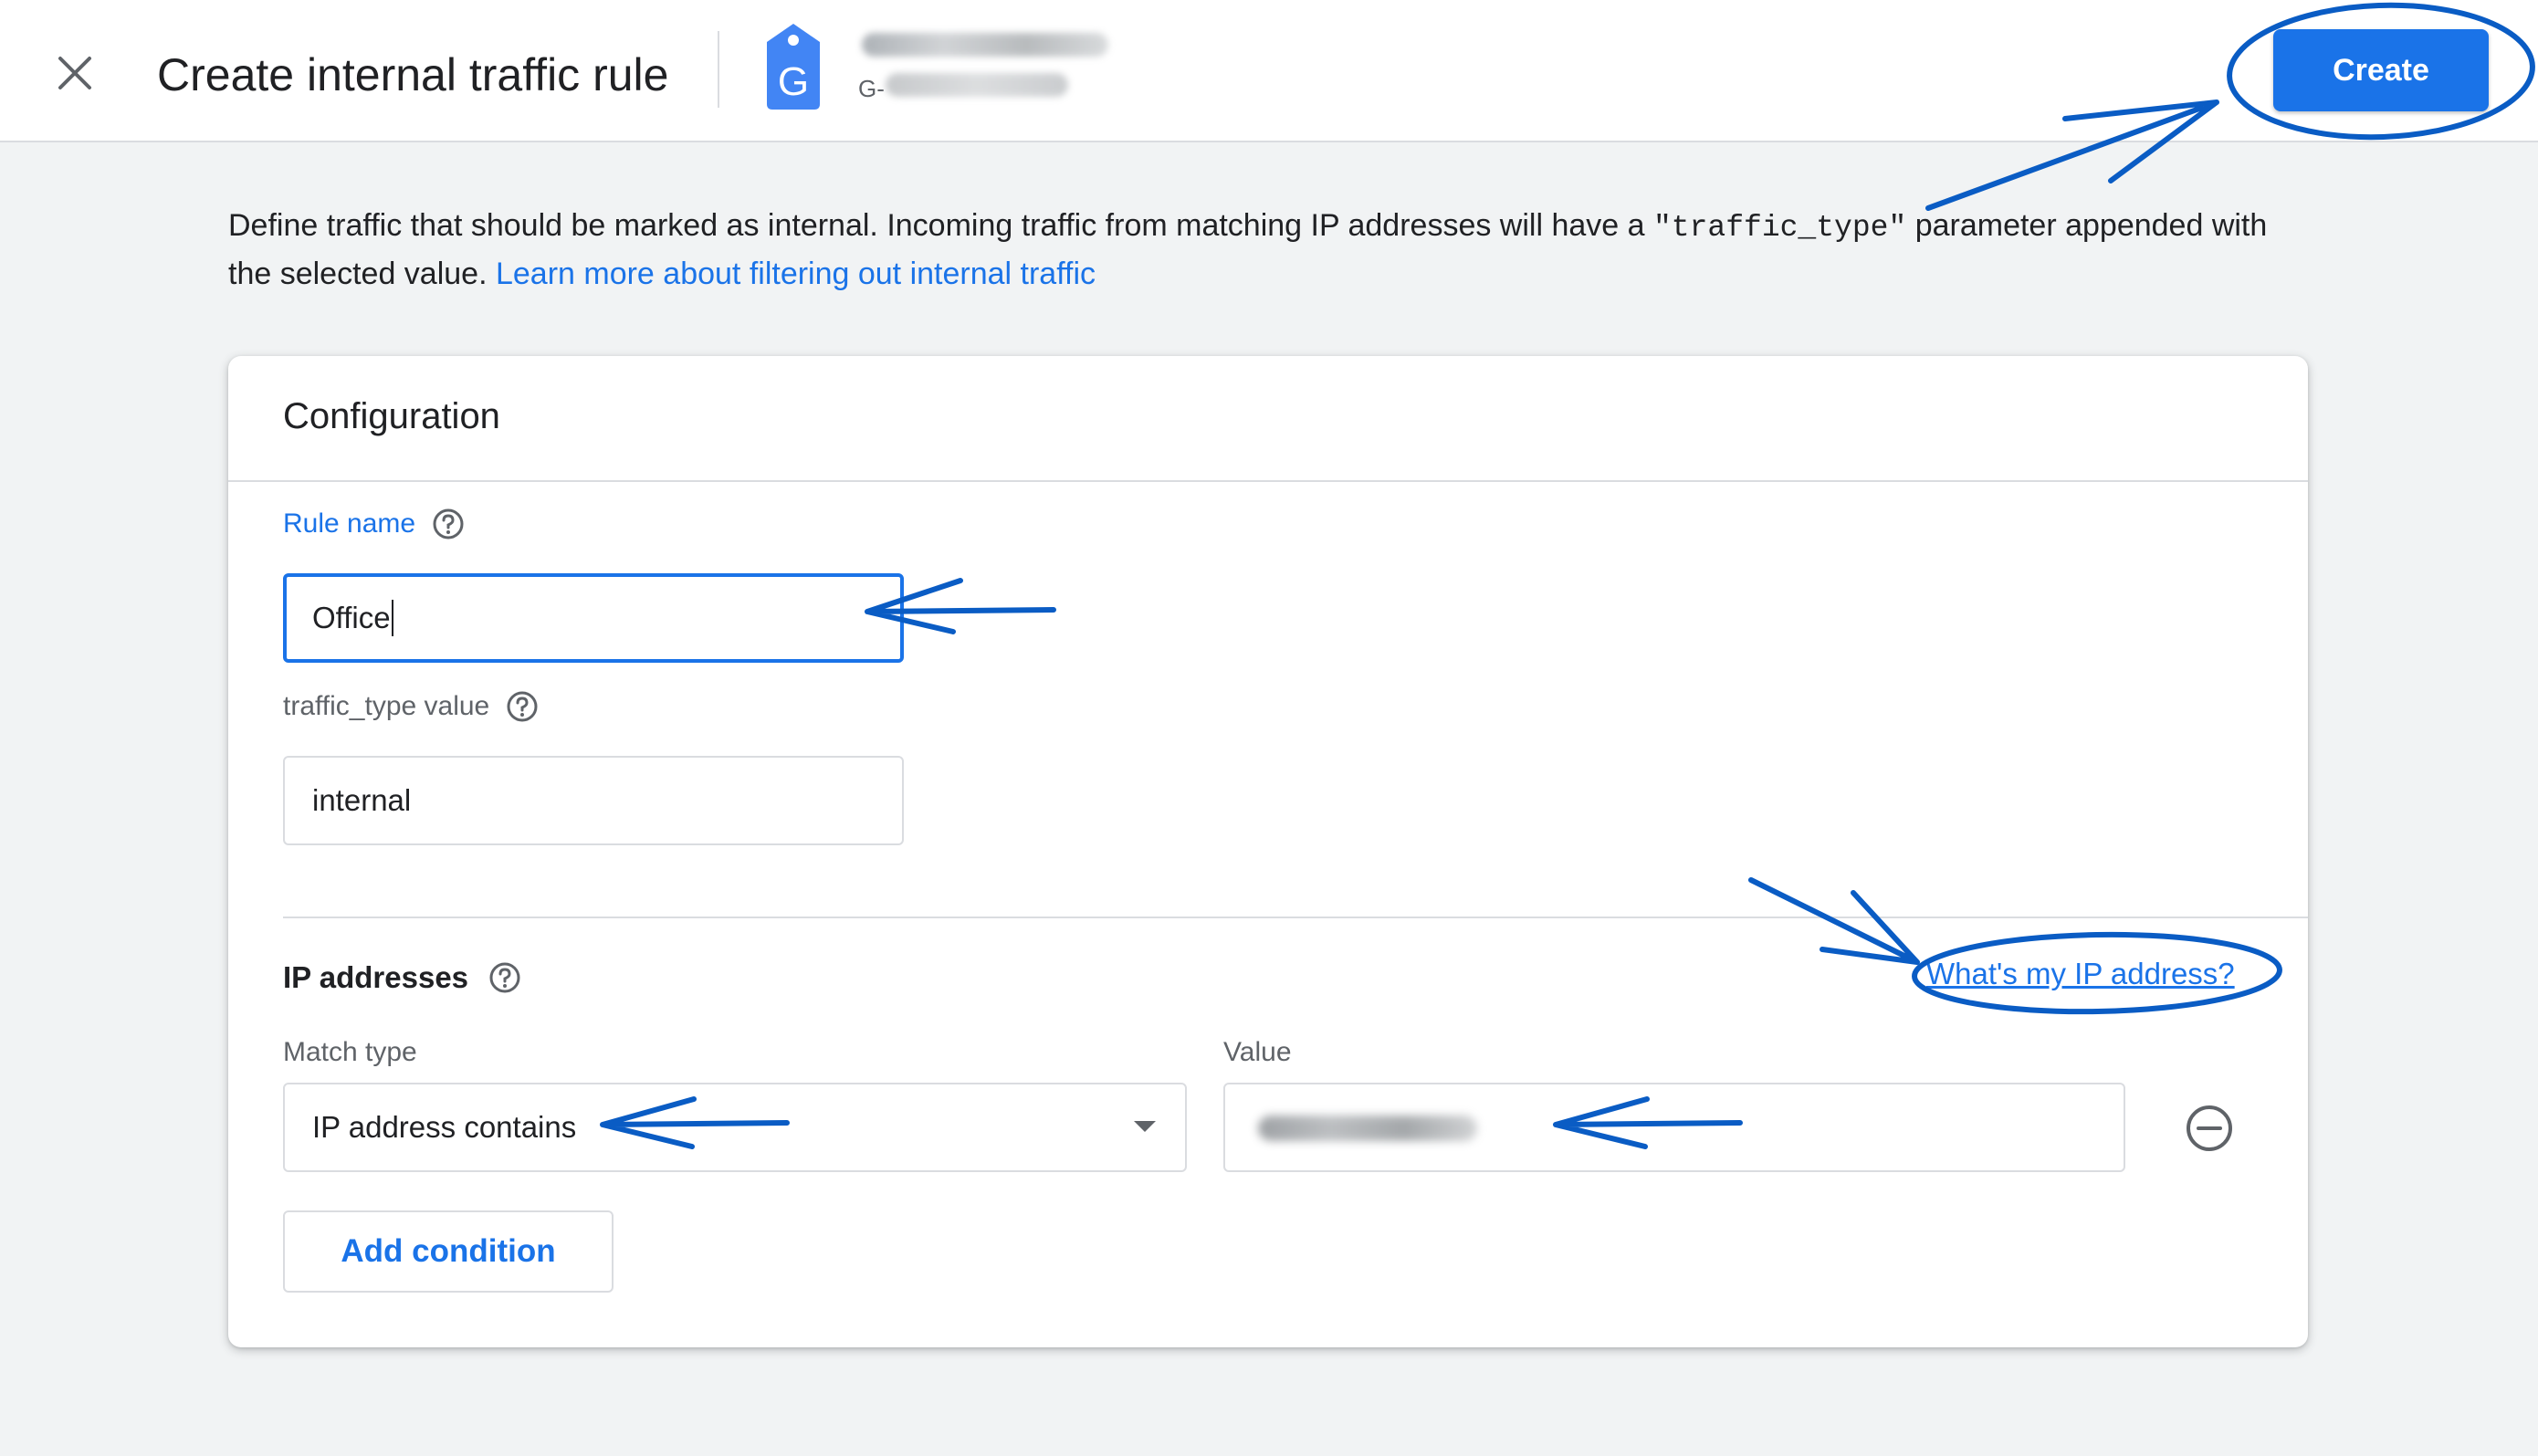  Describe the element at coordinates (349, 524) in the screenshot. I see `rule-name-label-text: Rule name` at that location.